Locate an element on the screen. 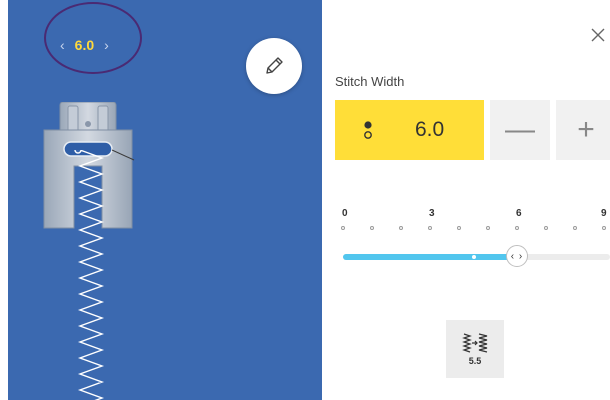 Image resolution: width=610 pixels, height=400 pixels. panel-title: Stitch Width is located at coordinates (370, 81).